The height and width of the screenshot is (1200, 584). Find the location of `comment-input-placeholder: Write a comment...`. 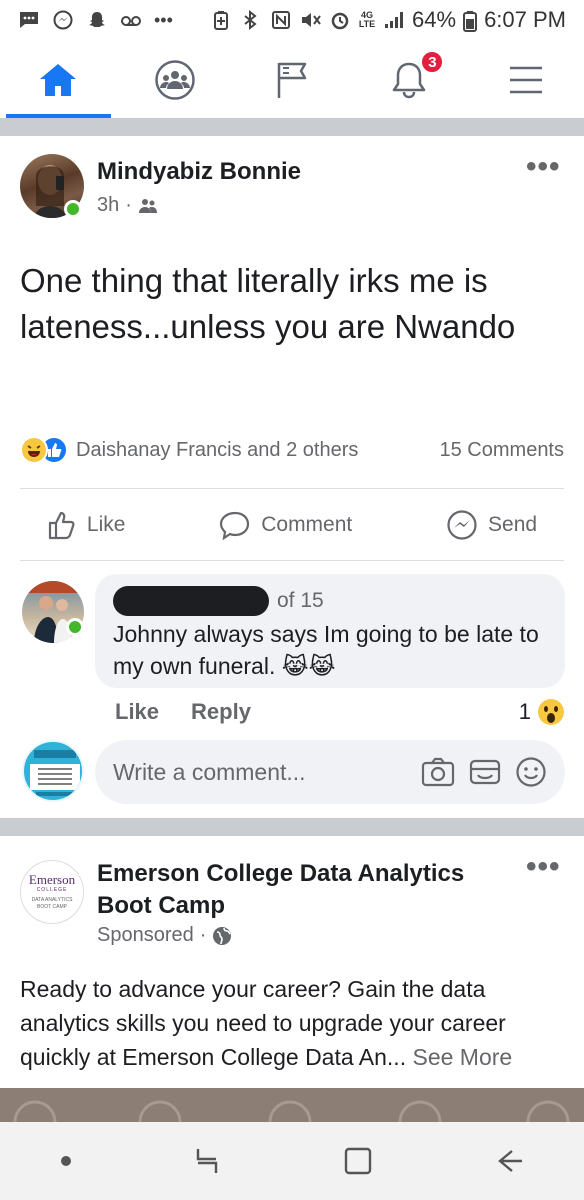

comment-input-placeholder: Write a comment... is located at coordinates (209, 771).